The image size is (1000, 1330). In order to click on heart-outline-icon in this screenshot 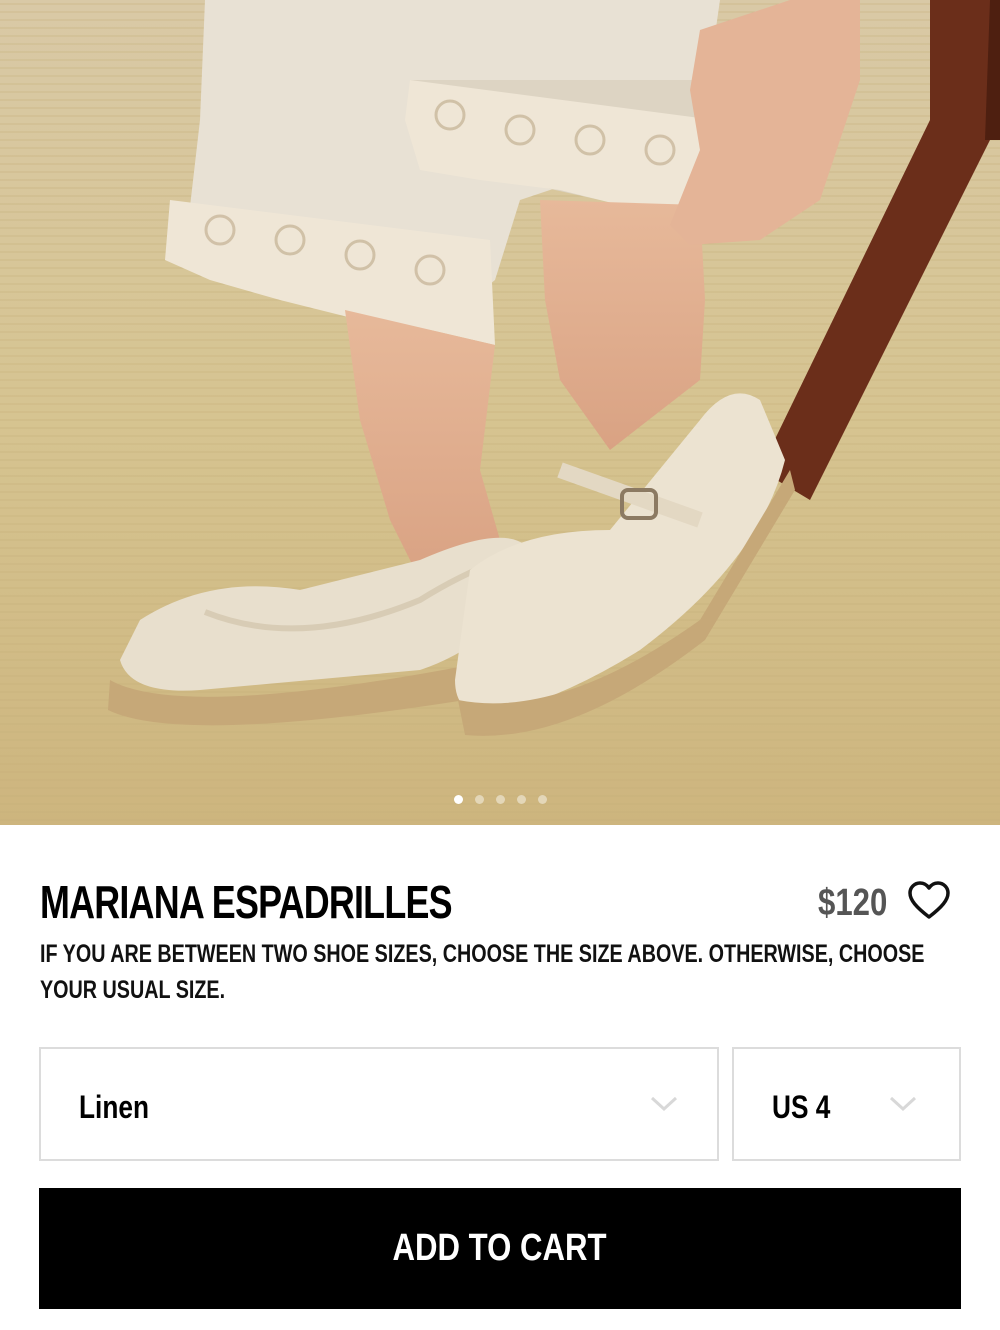, I will do `click(929, 900)`.